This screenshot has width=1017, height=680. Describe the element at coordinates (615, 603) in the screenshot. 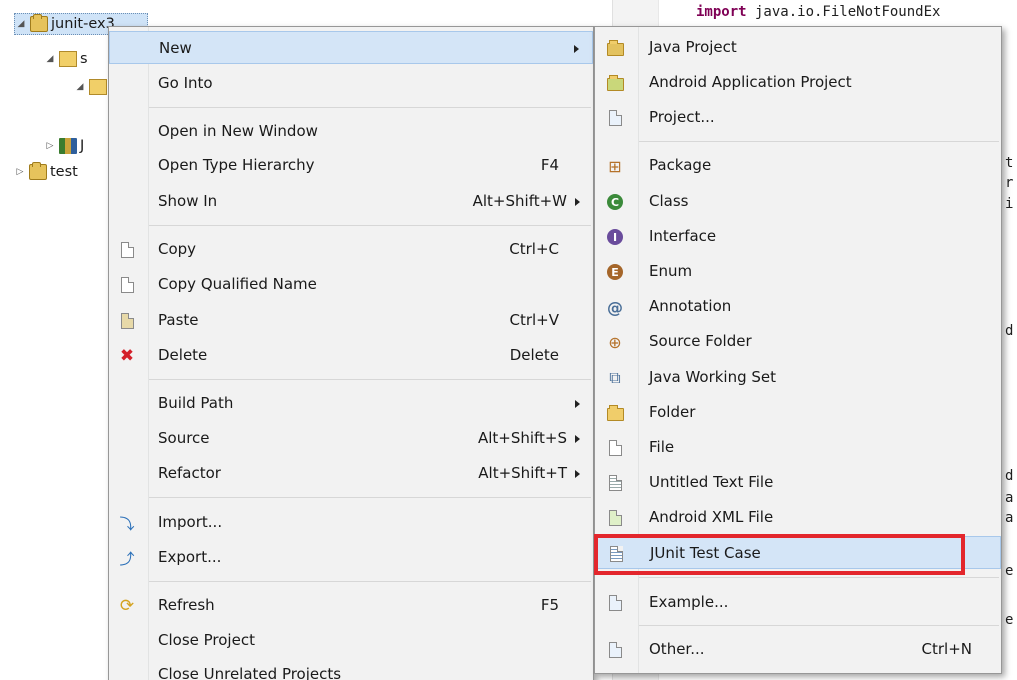

I see `example-icon` at that location.